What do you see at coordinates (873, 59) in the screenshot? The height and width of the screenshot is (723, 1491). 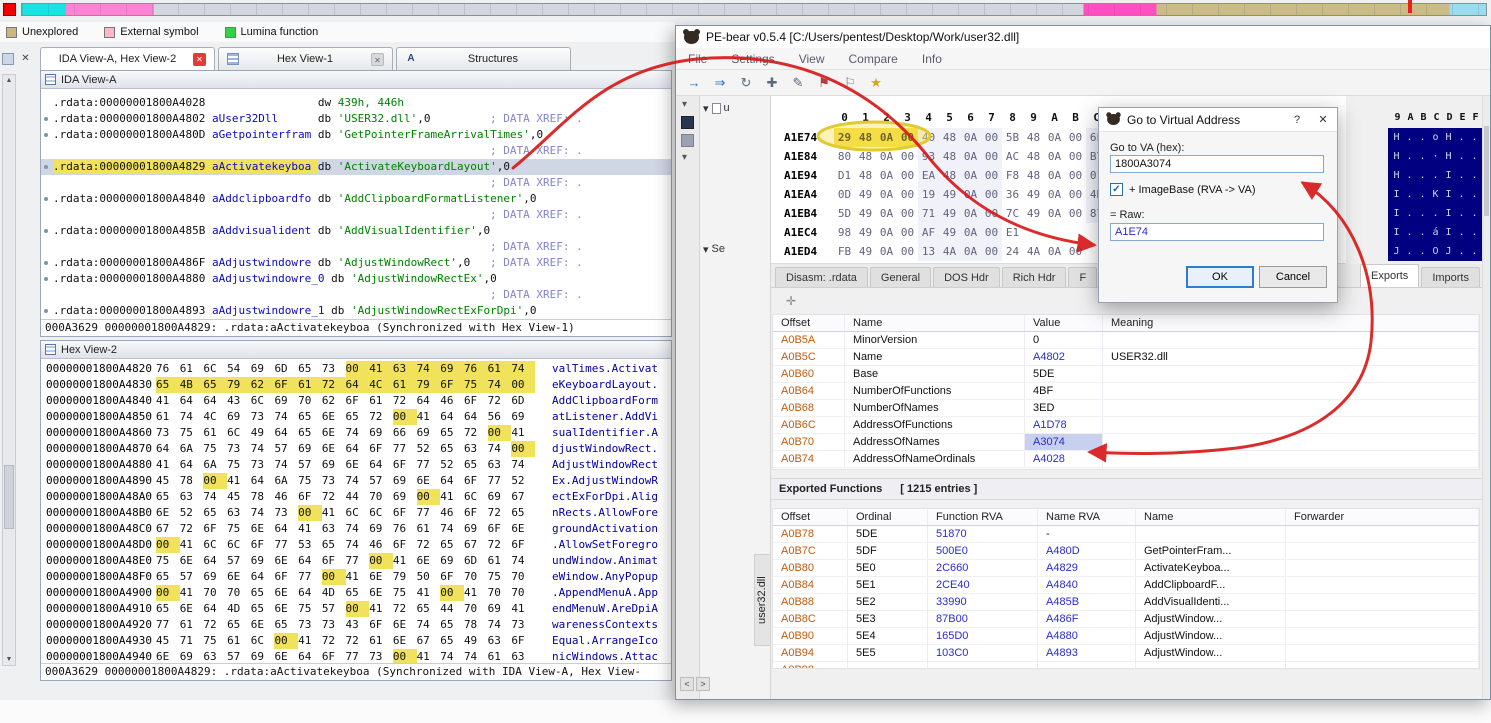 I see `menu-compare: Compare` at bounding box center [873, 59].